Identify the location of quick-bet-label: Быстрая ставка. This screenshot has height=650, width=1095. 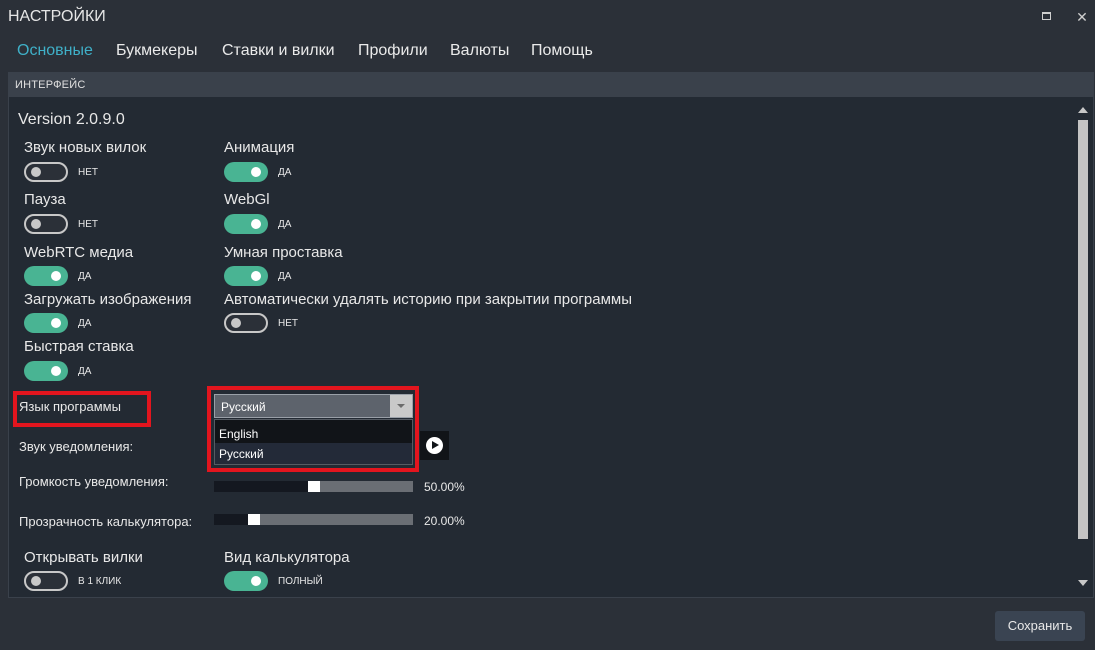
(79, 346).